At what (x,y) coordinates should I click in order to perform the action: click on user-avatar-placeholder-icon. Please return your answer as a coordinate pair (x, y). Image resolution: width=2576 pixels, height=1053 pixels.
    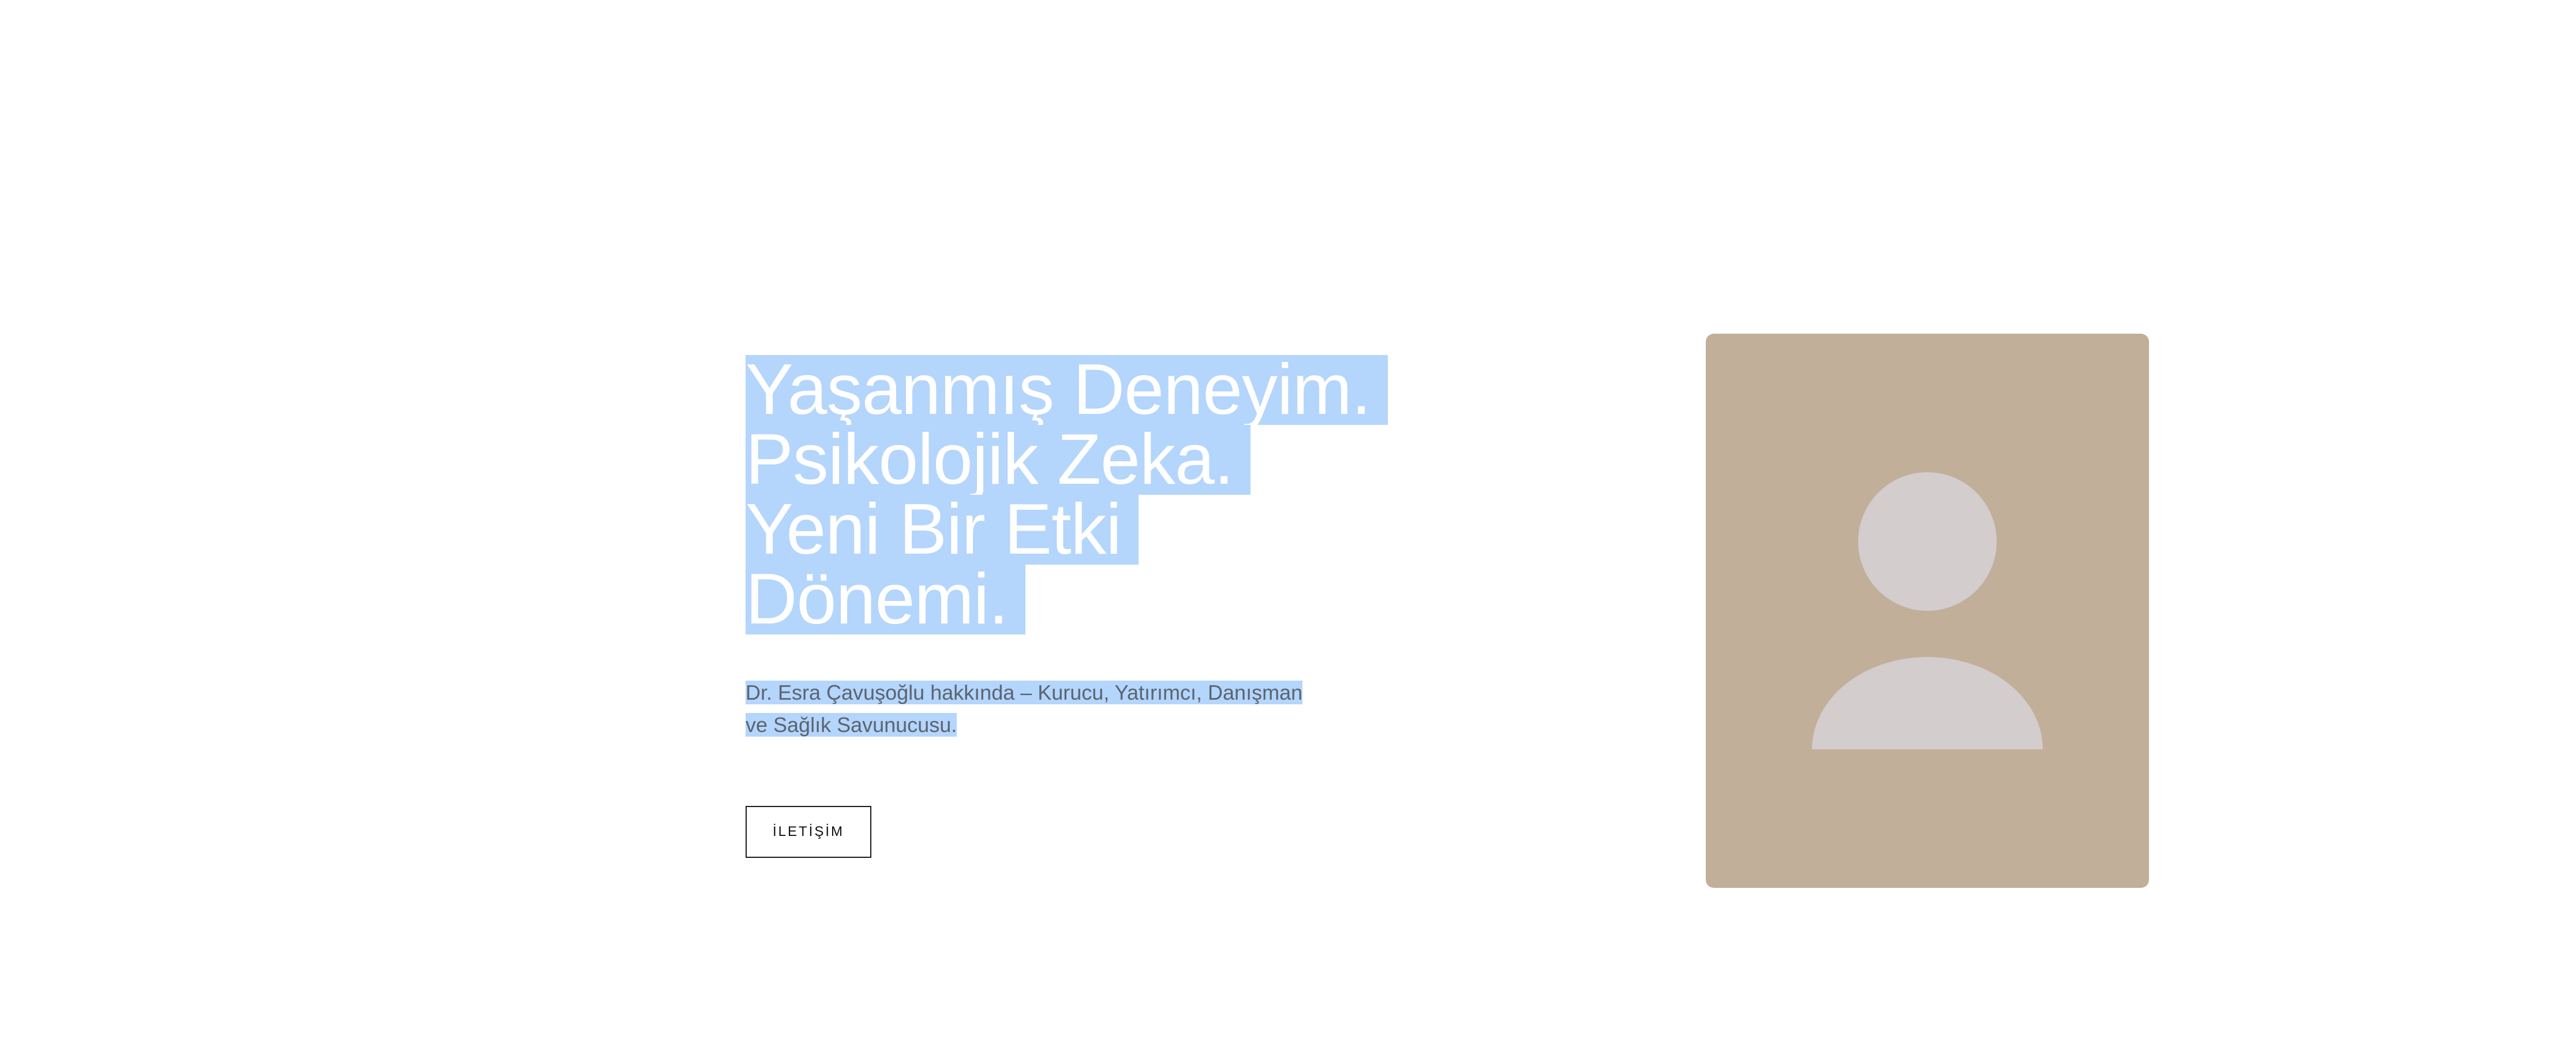
    Looking at the image, I should click on (1927, 610).